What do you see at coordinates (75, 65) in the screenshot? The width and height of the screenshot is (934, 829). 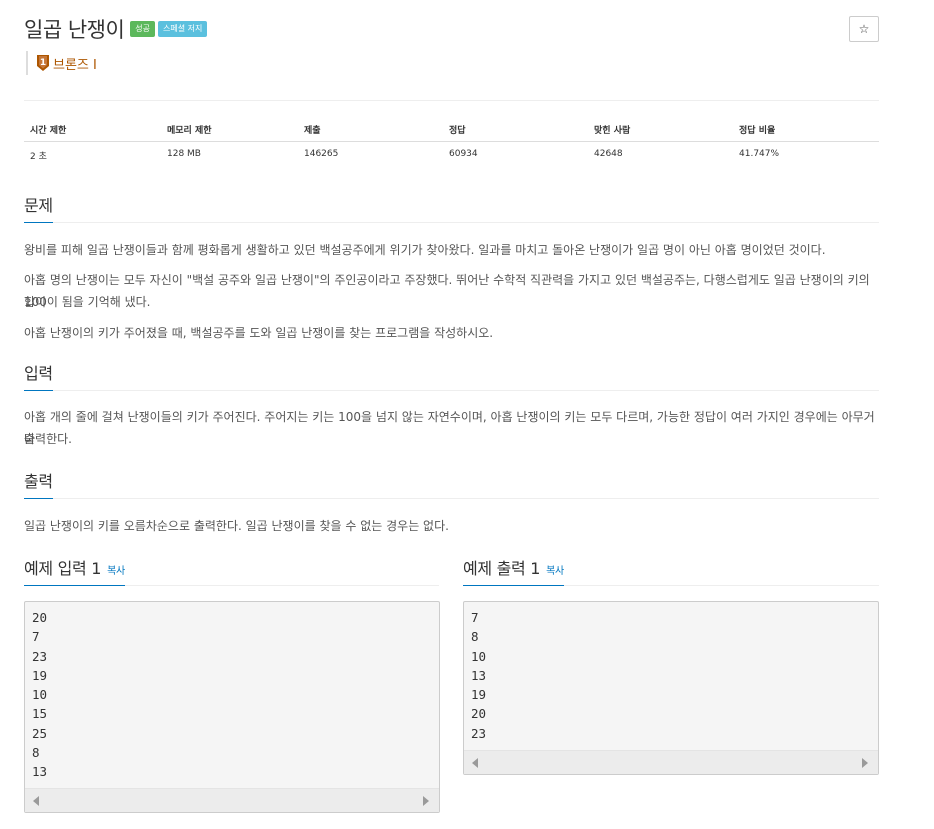 I see `tier-label: 브론즈 I` at bounding box center [75, 65].